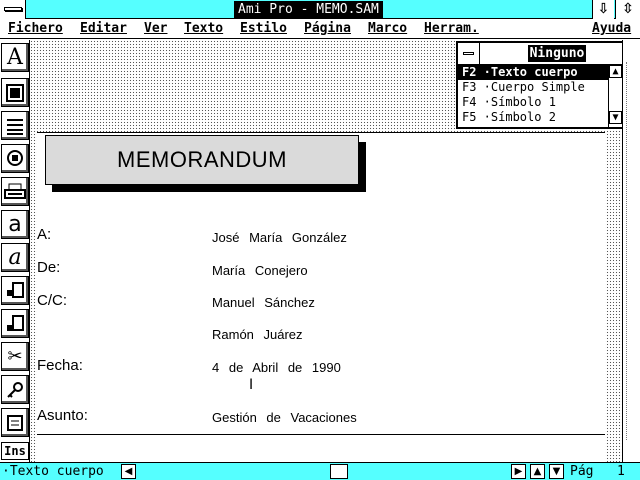  What do you see at coordinates (52, 300) in the screenshot?
I see `field-label-cc: C/C:` at bounding box center [52, 300].